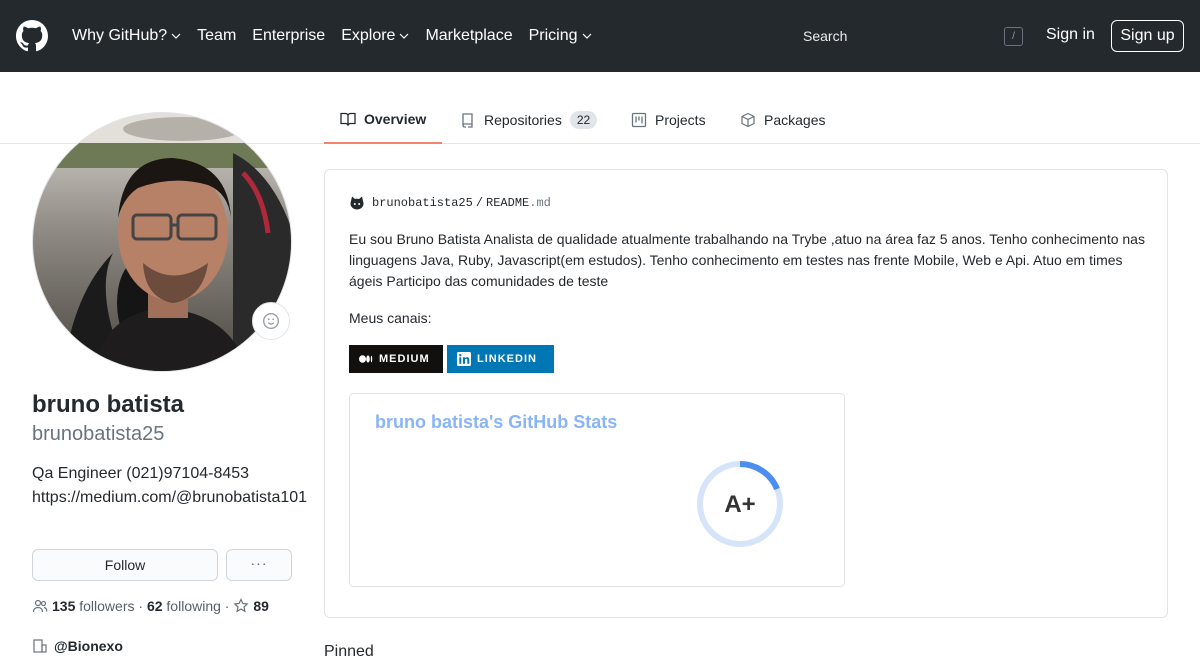 The width and height of the screenshot is (1200, 661). What do you see at coordinates (348, 119) in the screenshot?
I see `book-icon` at bounding box center [348, 119].